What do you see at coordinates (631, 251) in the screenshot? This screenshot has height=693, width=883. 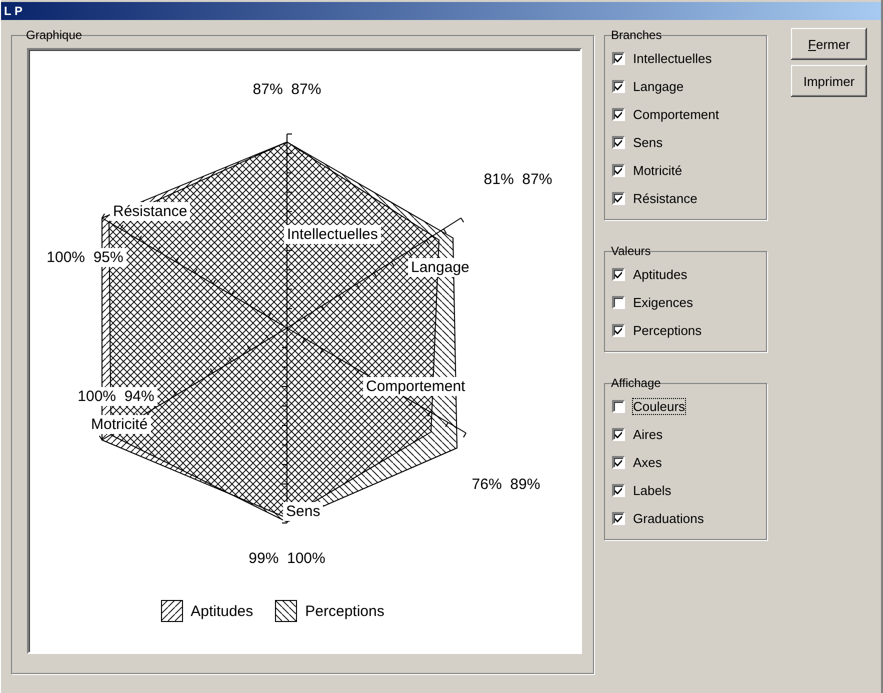 I see `group-title: Valeurs` at bounding box center [631, 251].